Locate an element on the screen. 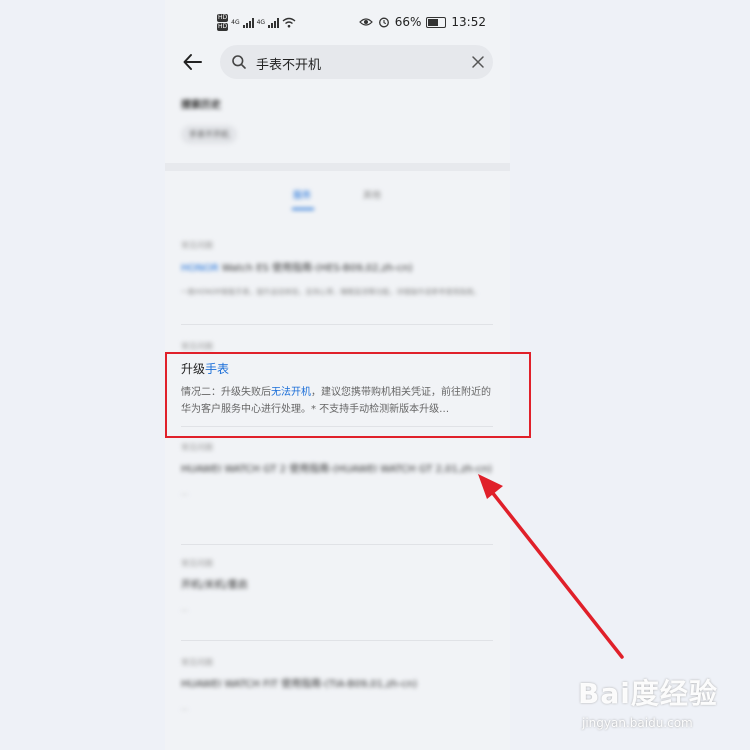 This screenshot has width=750, height=750. search-history: 搜索历史 手表不开机 is located at coordinates (341, 120).